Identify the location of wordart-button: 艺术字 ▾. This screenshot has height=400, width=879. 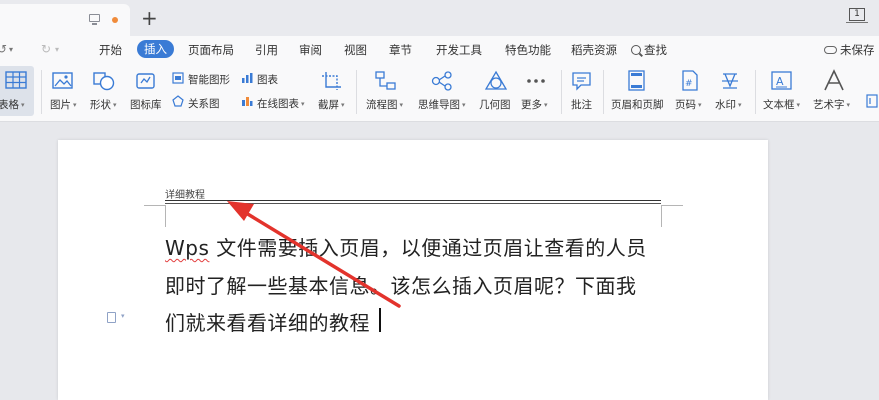
(831, 104).